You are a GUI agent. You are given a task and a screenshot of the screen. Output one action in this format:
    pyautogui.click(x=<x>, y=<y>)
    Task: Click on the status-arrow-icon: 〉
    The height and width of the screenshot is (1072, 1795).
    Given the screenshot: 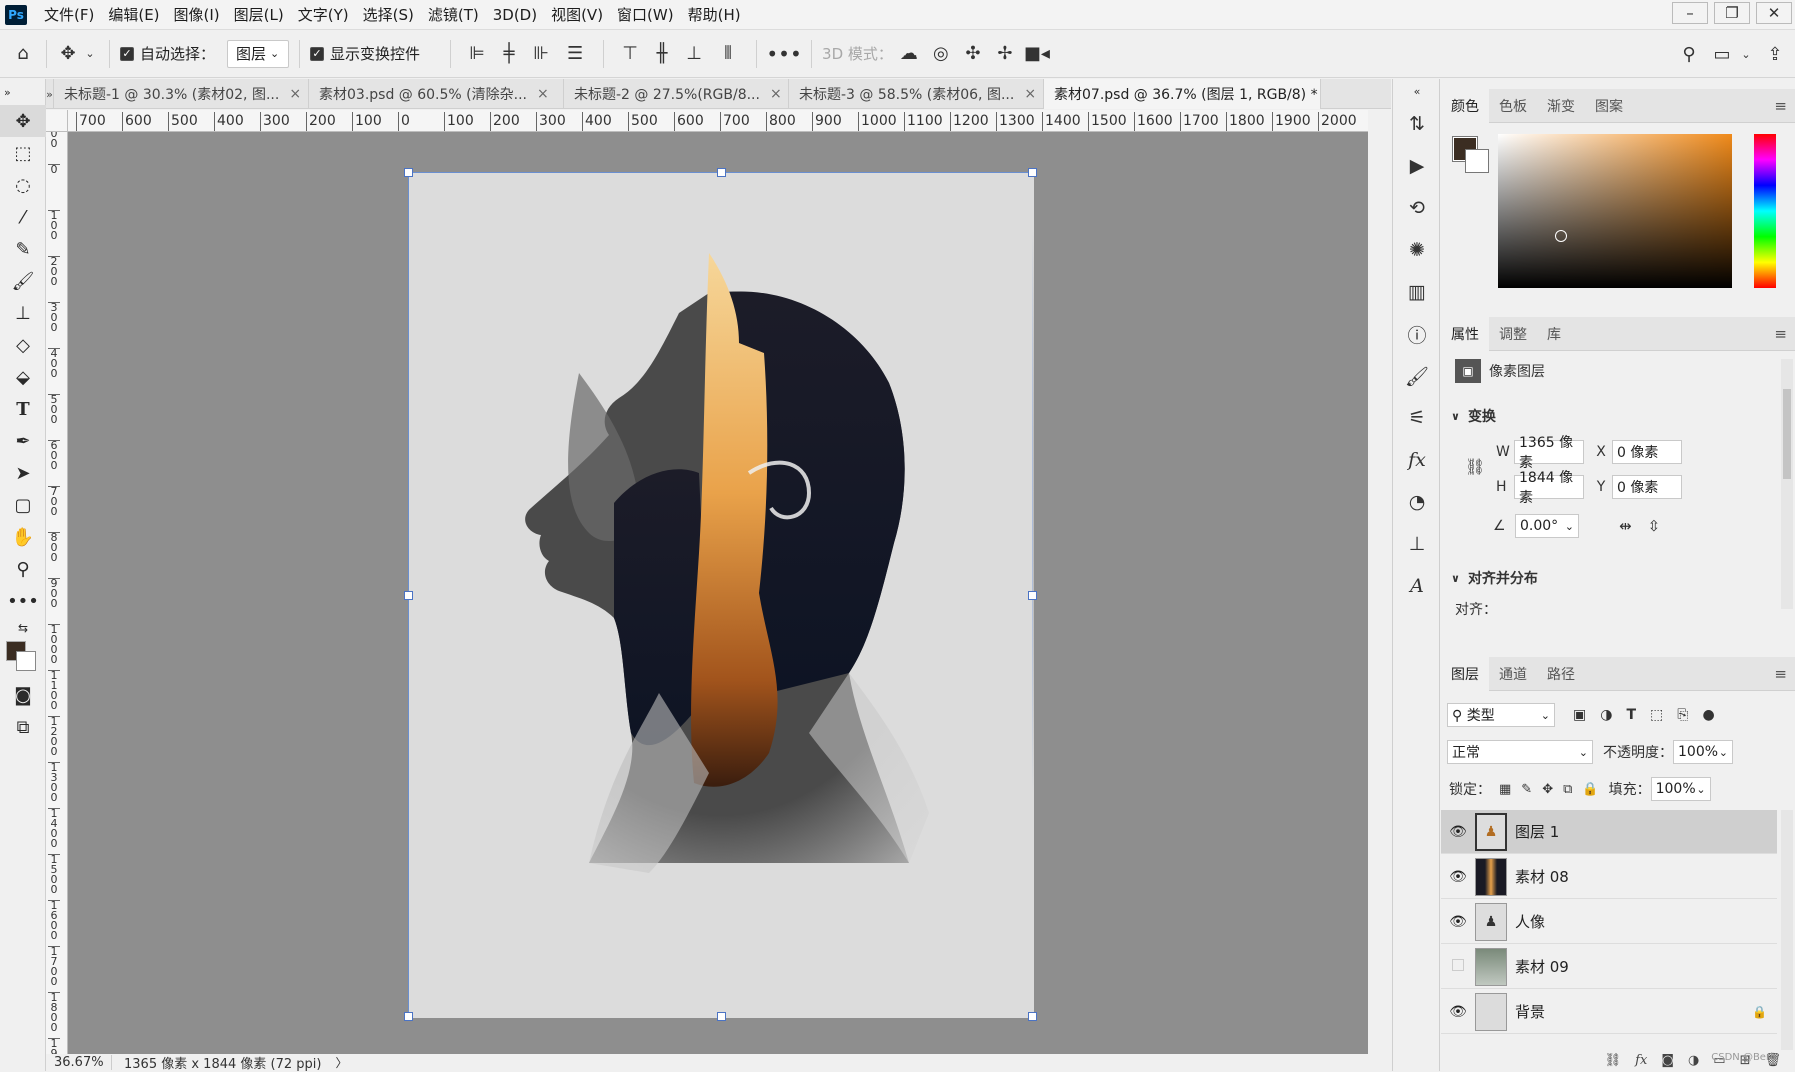 What is the action you would take?
    pyautogui.click(x=334, y=1062)
    